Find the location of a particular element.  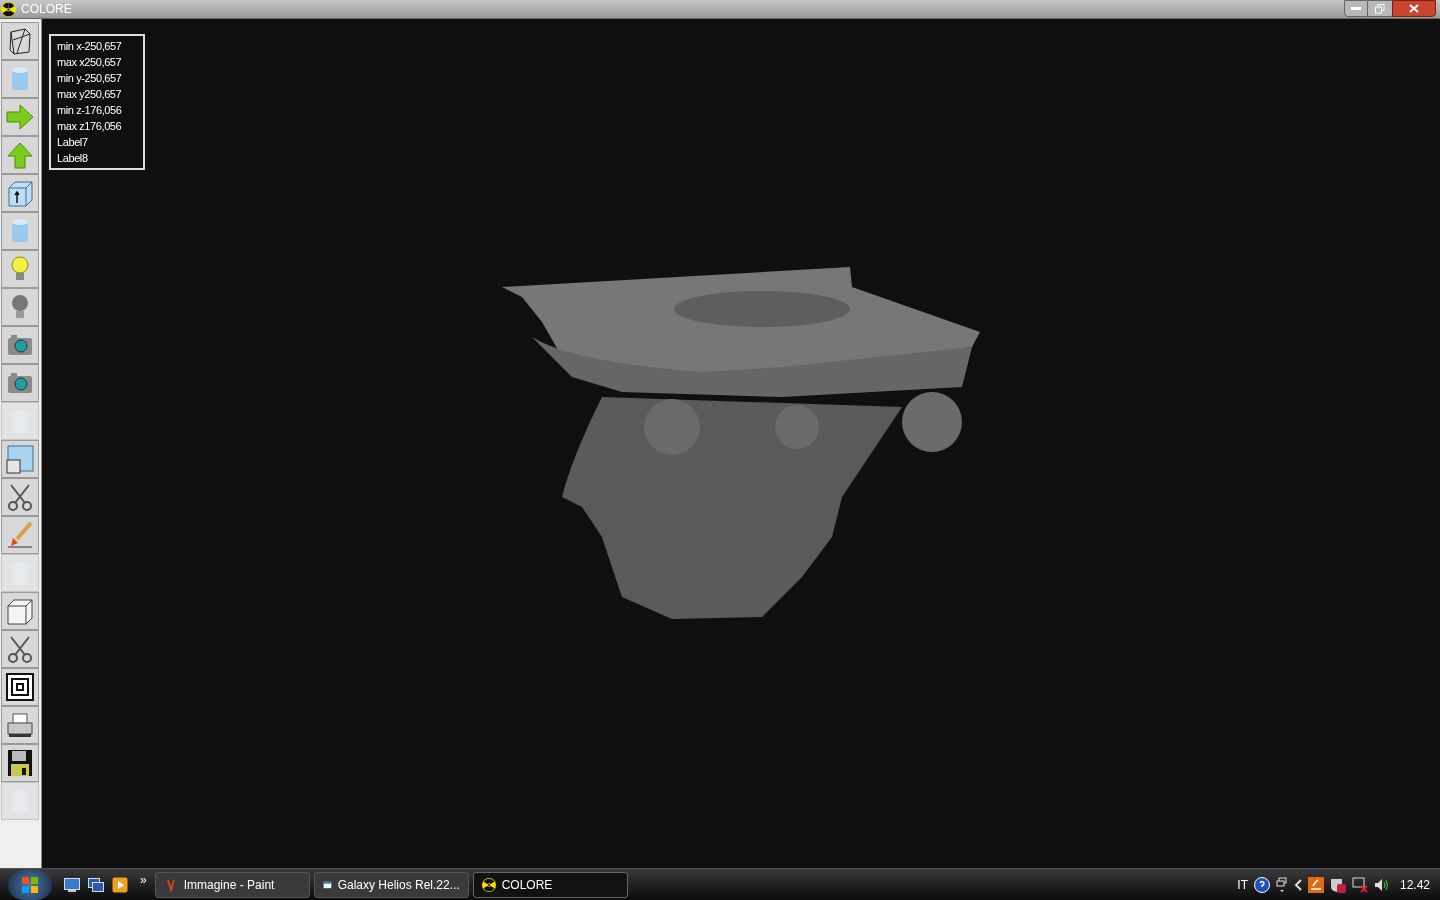

network-disconnected-icon is located at coordinates (1359, 884).